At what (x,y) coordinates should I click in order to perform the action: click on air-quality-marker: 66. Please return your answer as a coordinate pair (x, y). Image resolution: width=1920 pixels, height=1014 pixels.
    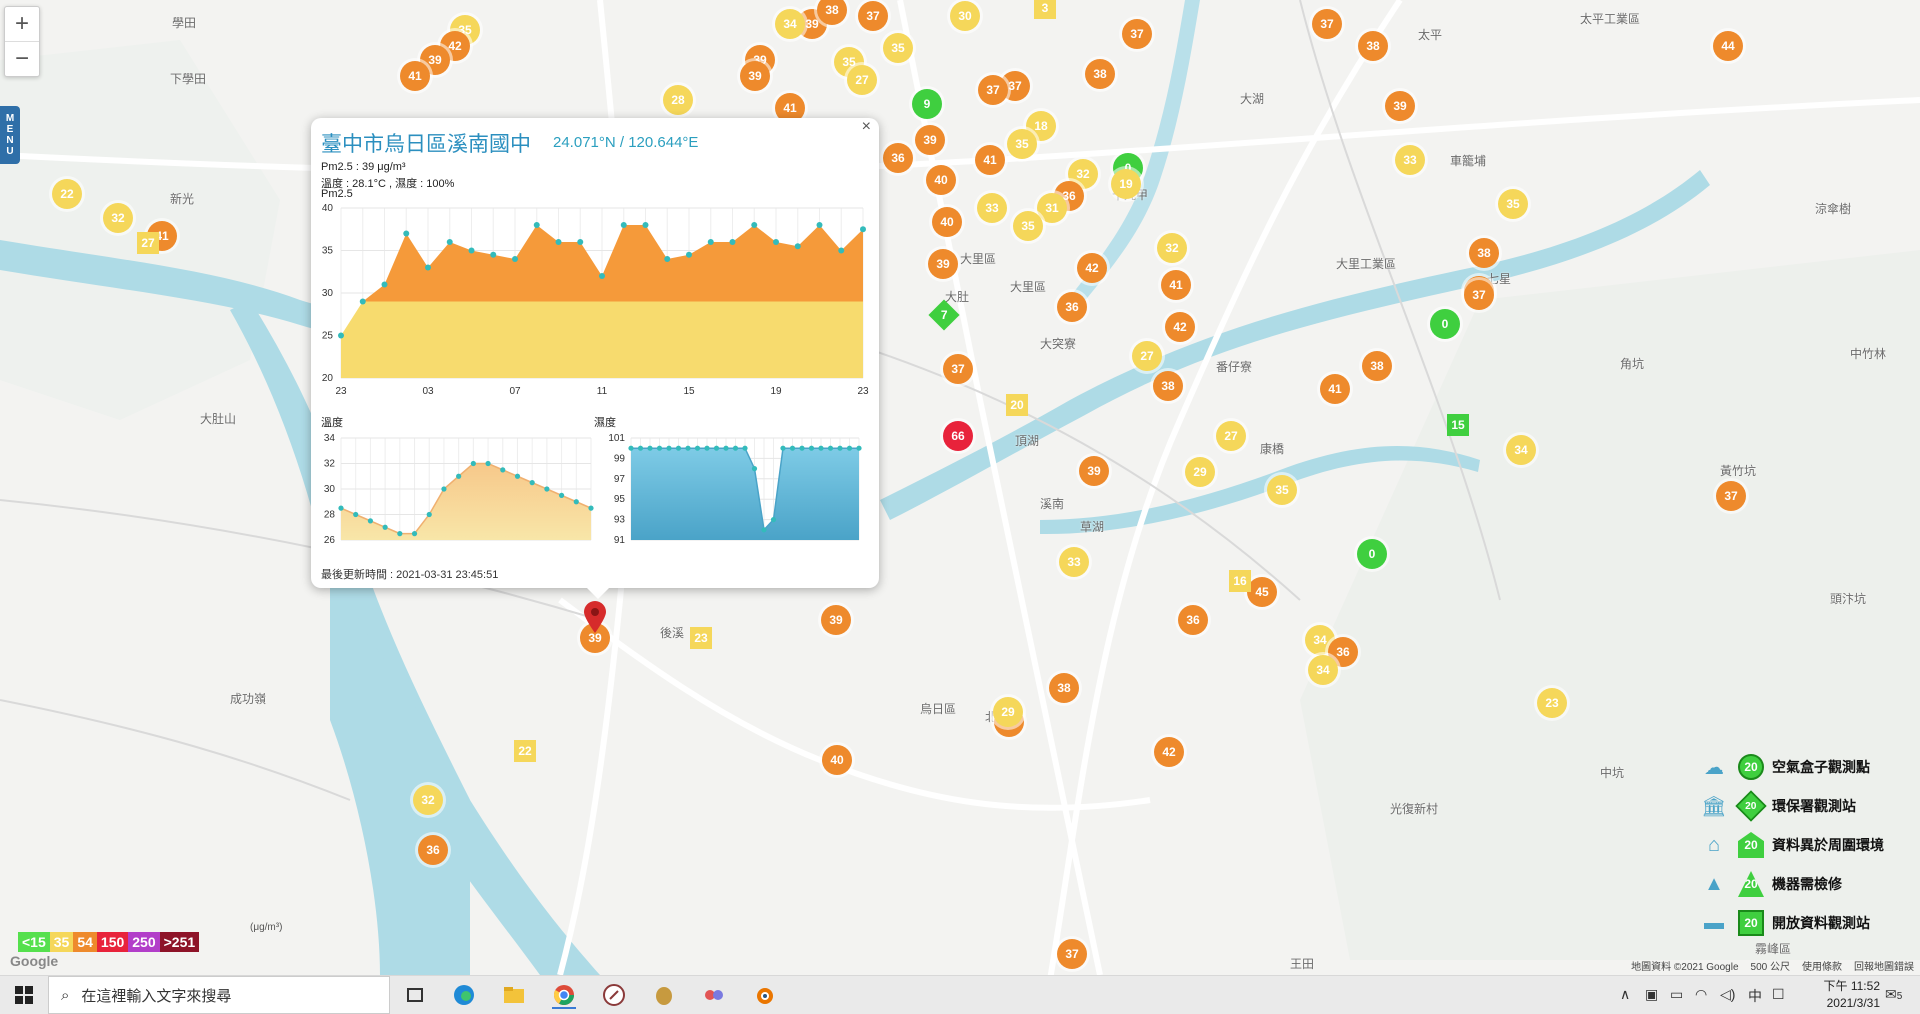
    Looking at the image, I should click on (958, 436).